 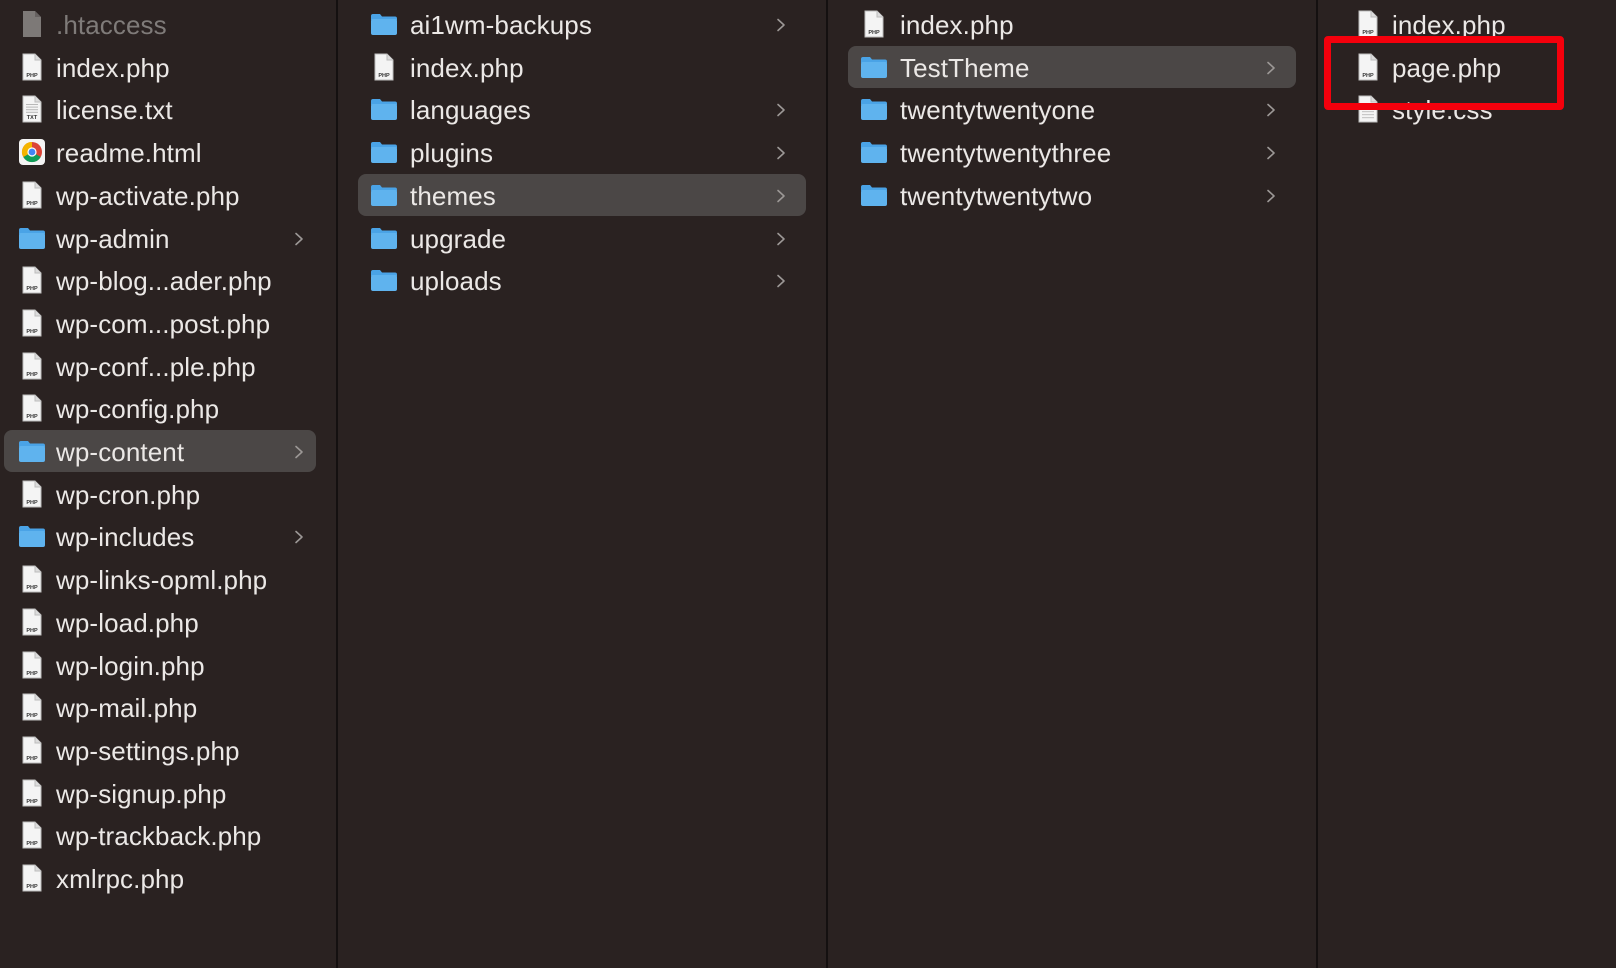 I want to click on item-label: wp-config.php, so click(x=138, y=409).